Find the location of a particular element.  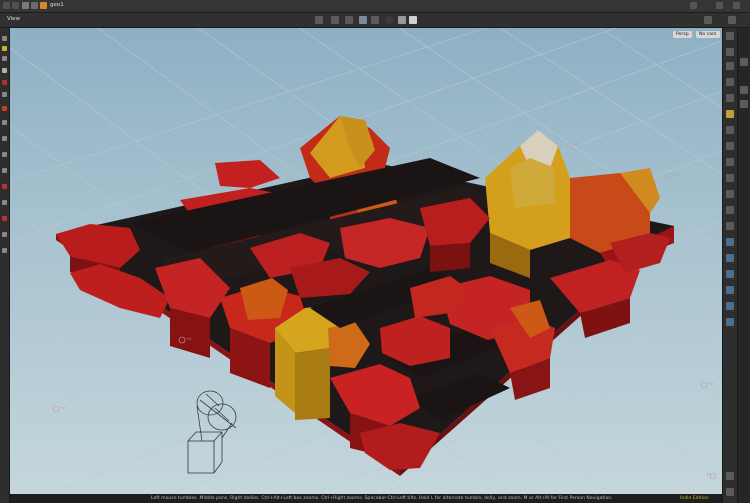

panel-arrow-icon is located at coordinates (744, 90).